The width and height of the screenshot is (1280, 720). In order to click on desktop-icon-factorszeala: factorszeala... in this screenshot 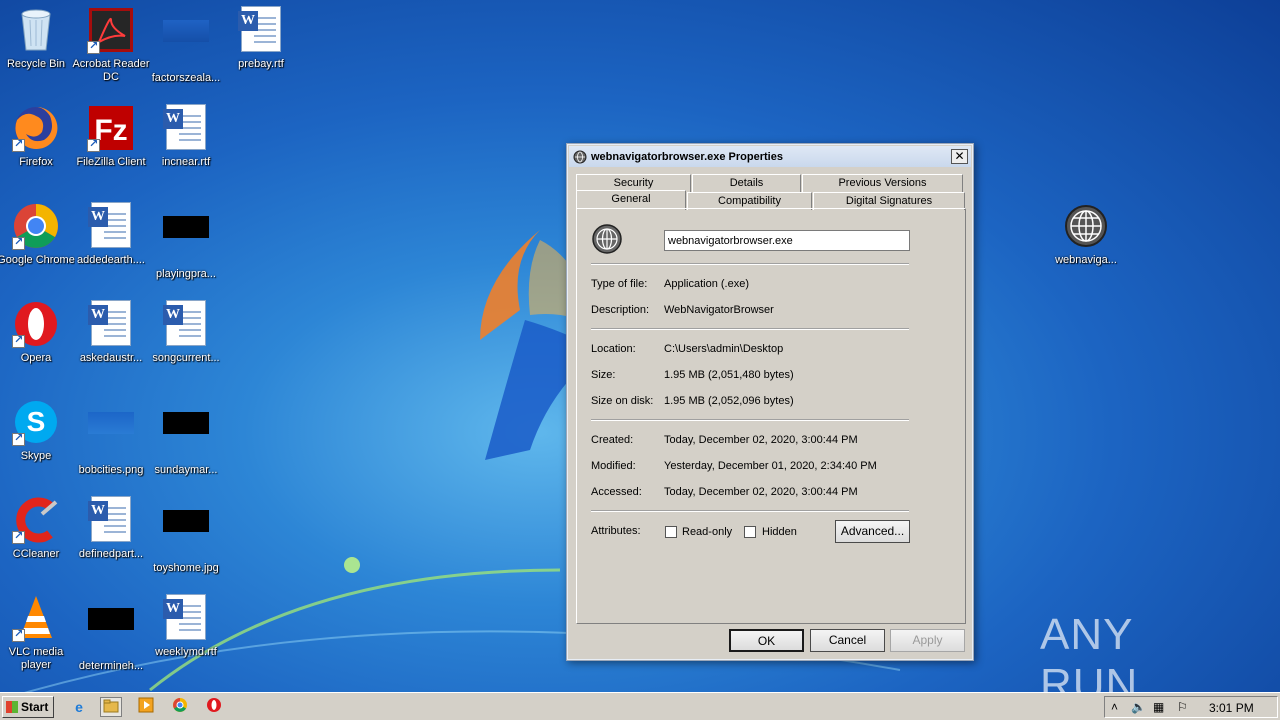, I will do `click(186, 45)`.